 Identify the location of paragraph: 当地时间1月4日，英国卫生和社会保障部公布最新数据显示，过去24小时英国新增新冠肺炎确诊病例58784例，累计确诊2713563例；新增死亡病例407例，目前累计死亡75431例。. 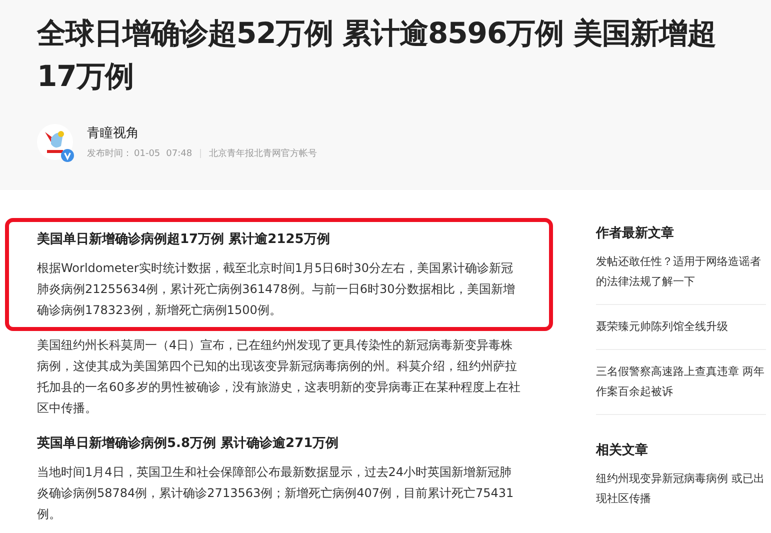
(276, 493).